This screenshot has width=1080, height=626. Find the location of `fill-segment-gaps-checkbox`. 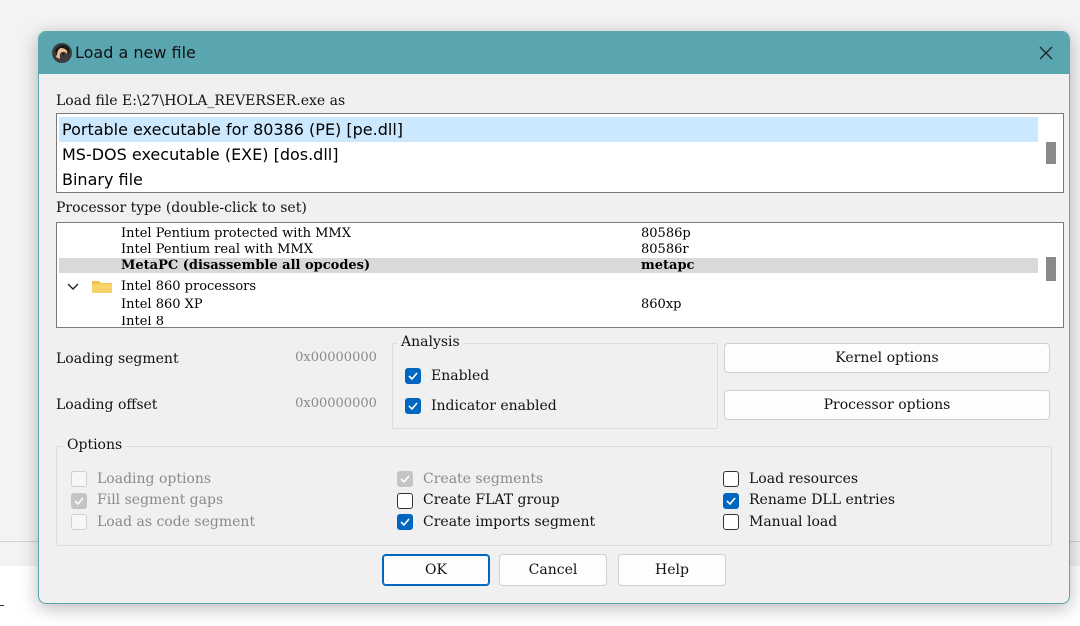

fill-segment-gaps-checkbox is located at coordinates (79, 501).